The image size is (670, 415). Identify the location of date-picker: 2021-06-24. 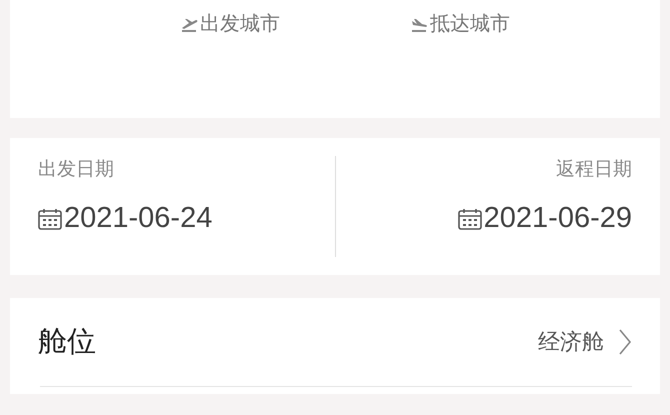
(186, 218).